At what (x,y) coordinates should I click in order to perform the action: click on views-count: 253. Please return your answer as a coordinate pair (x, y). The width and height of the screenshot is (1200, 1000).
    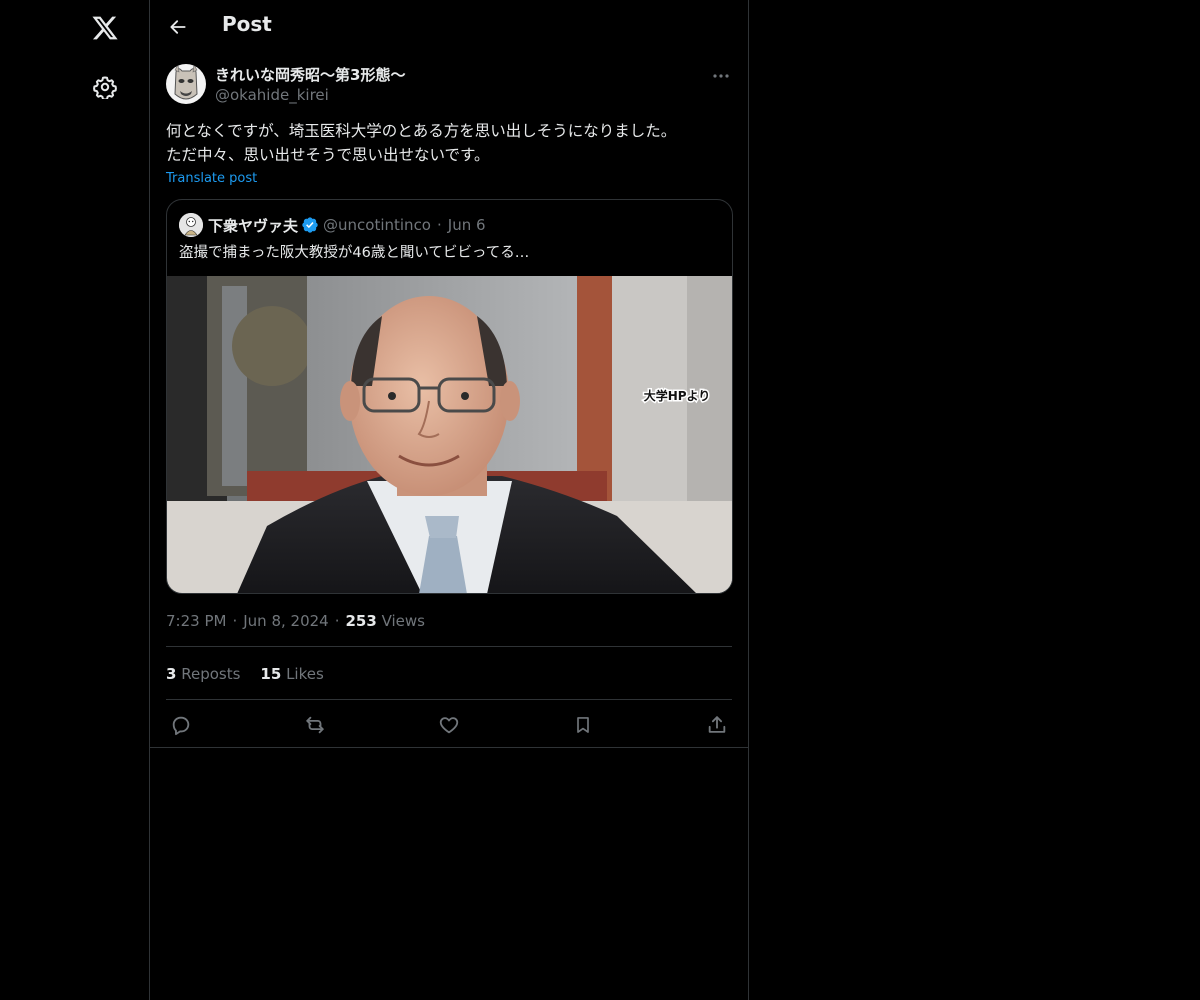
    Looking at the image, I should click on (361, 621).